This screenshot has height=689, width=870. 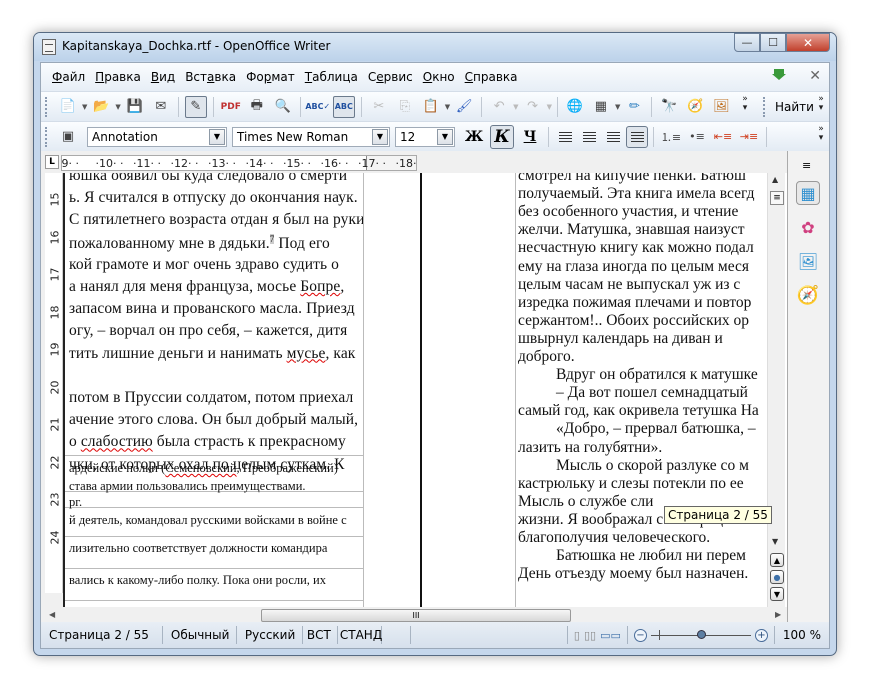 What do you see at coordinates (52, 162) in the screenshot?
I see `tab-stop-selector: L` at bounding box center [52, 162].